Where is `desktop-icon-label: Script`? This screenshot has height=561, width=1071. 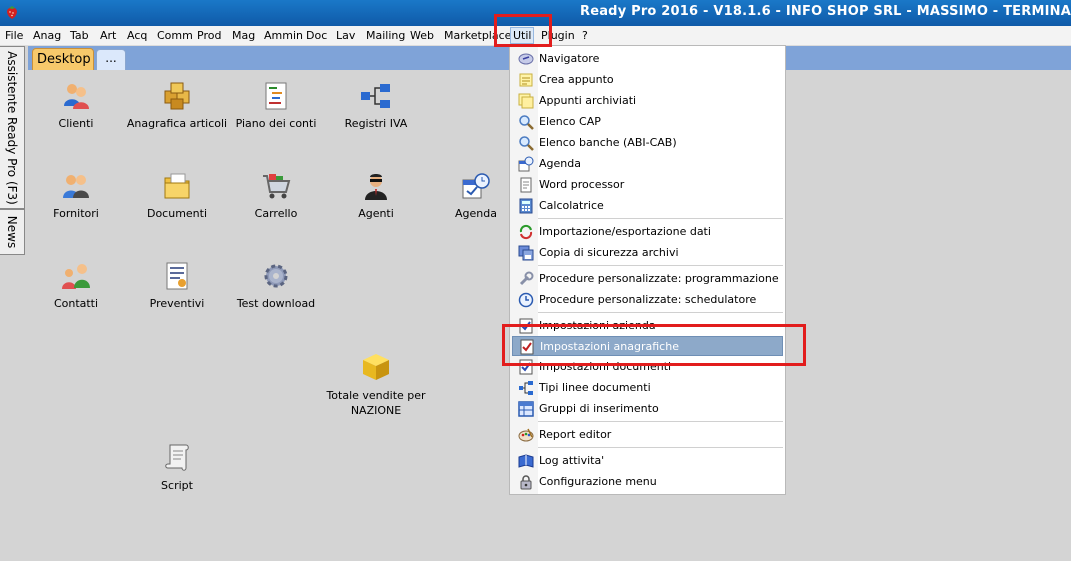 desktop-icon-label: Script is located at coordinates (177, 485).